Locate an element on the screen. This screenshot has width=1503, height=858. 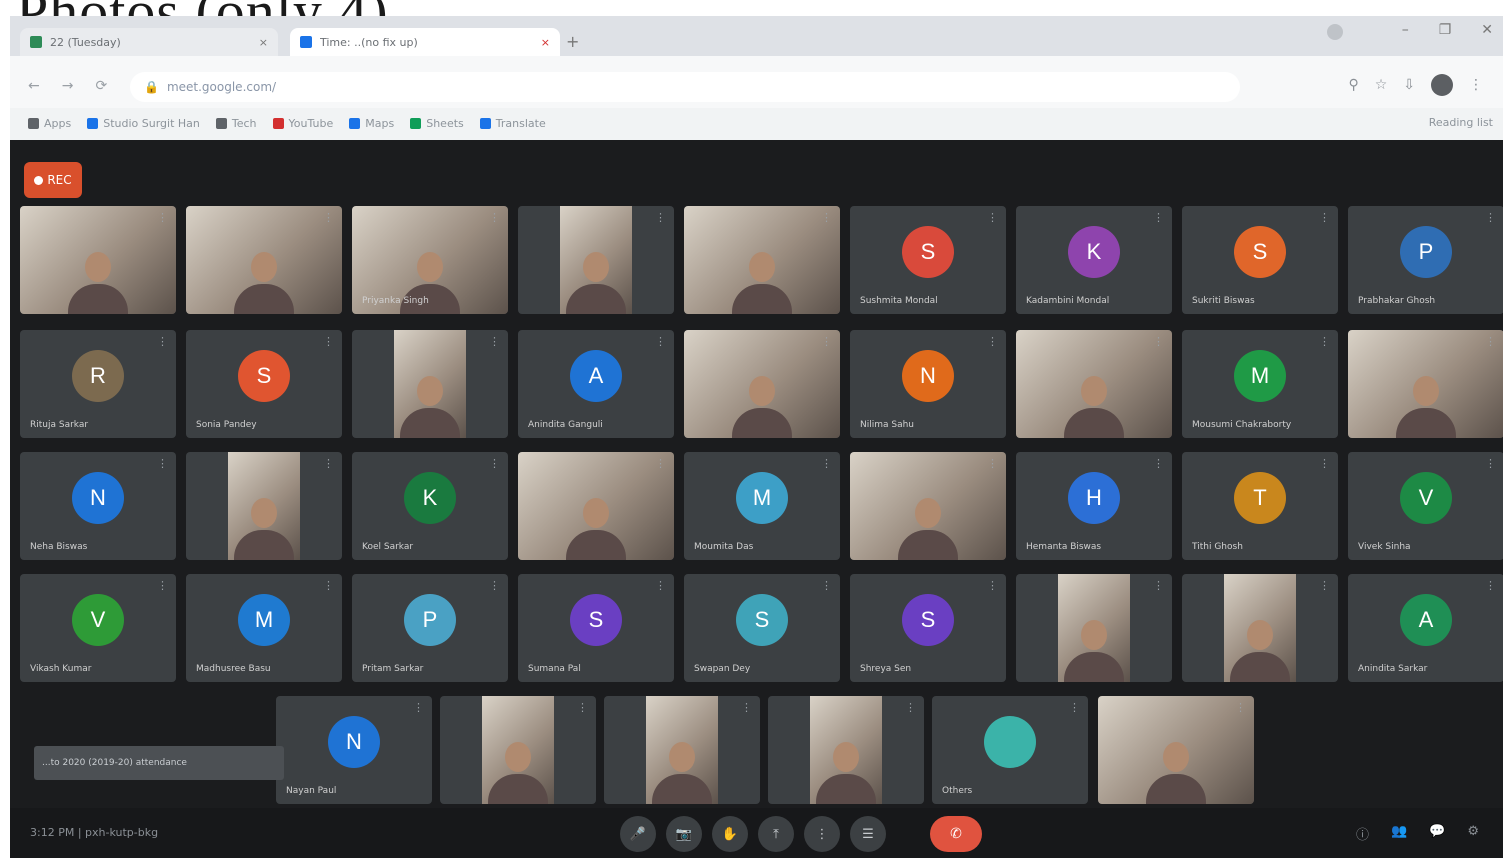
participant-tile: V ⋮ Vivek Sinha is located at coordinates (1425, 506).